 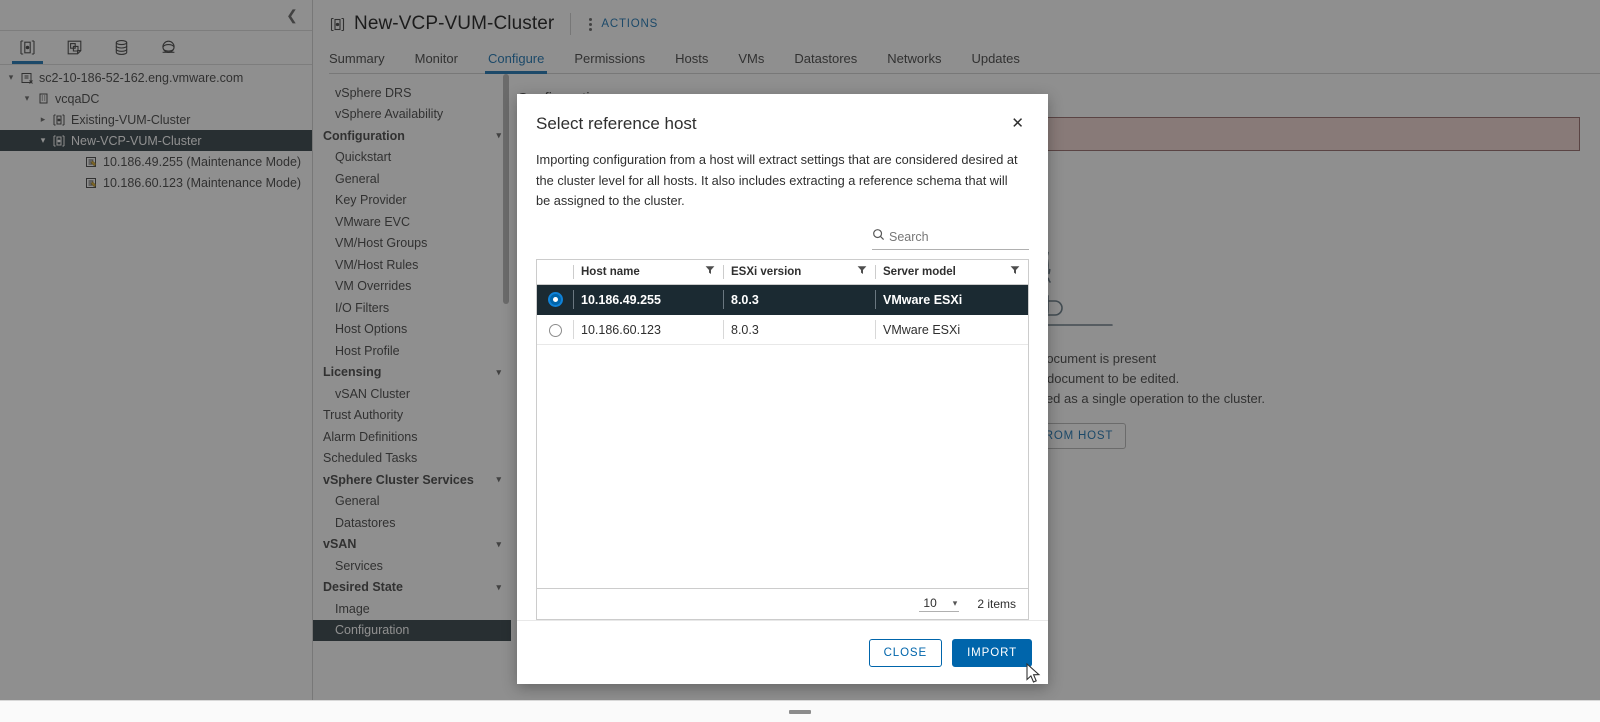 What do you see at coordinates (919, 271) in the screenshot?
I see `column-label: Server model` at bounding box center [919, 271].